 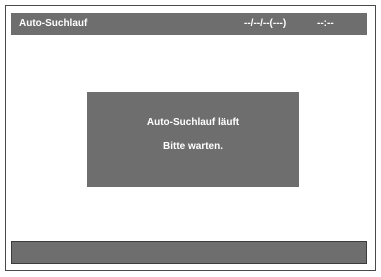 What do you see at coordinates (189, 24) in the screenshot?
I see `title-bar: Auto-Suchlauf --/--/--(---) --:--` at bounding box center [189, 24].